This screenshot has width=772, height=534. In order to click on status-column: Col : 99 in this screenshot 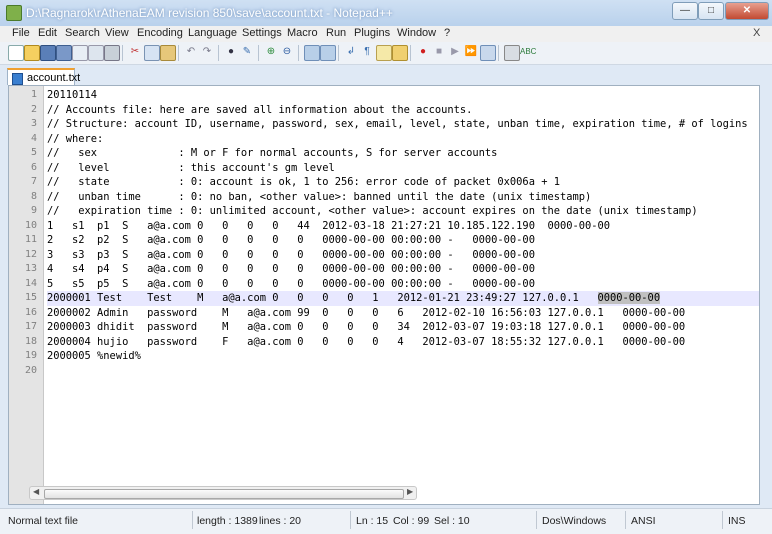, I will do `click(411, 521)`.